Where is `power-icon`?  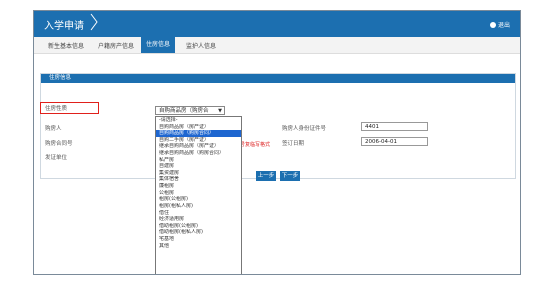
power-icon is located at coordinates (492, 24).